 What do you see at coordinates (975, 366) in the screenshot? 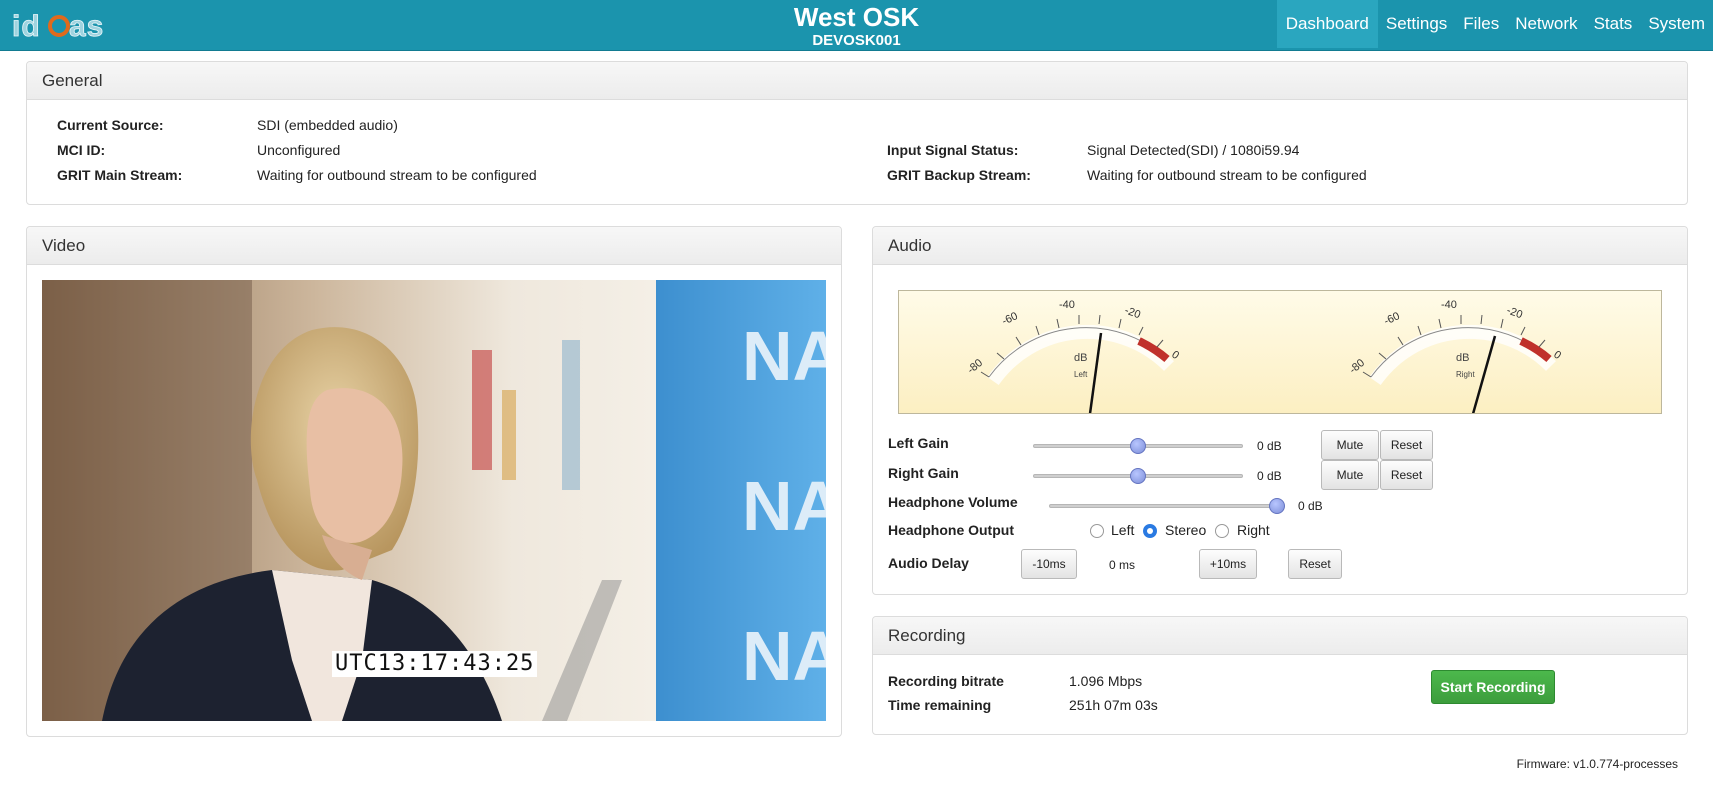
I see `left-tick-80: -80` at bounding box center [975, 366].